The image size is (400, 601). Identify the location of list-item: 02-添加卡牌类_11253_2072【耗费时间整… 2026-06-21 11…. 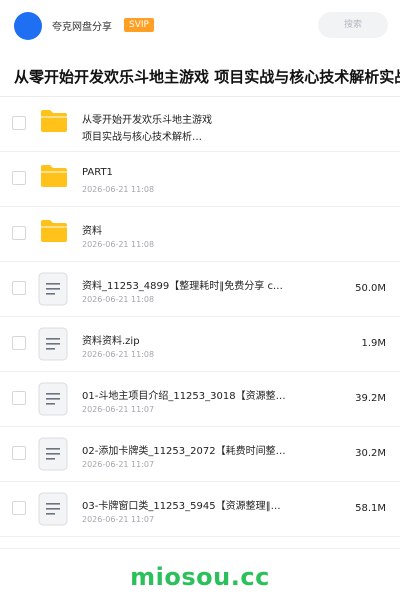
(200, 454).